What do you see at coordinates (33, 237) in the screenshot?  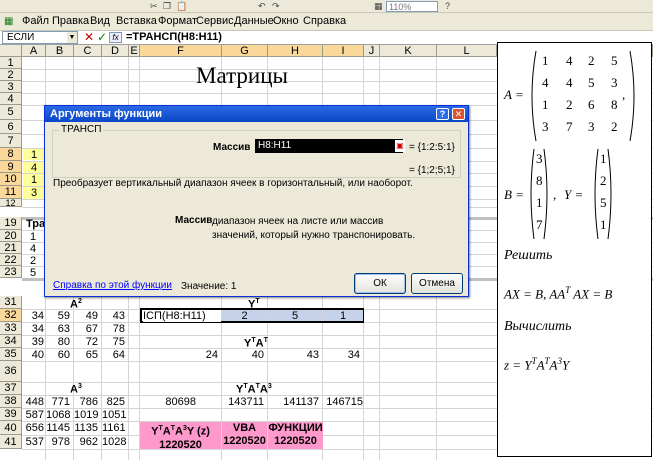 I see `cell-a20: 1` at bounding box center [33, 237].